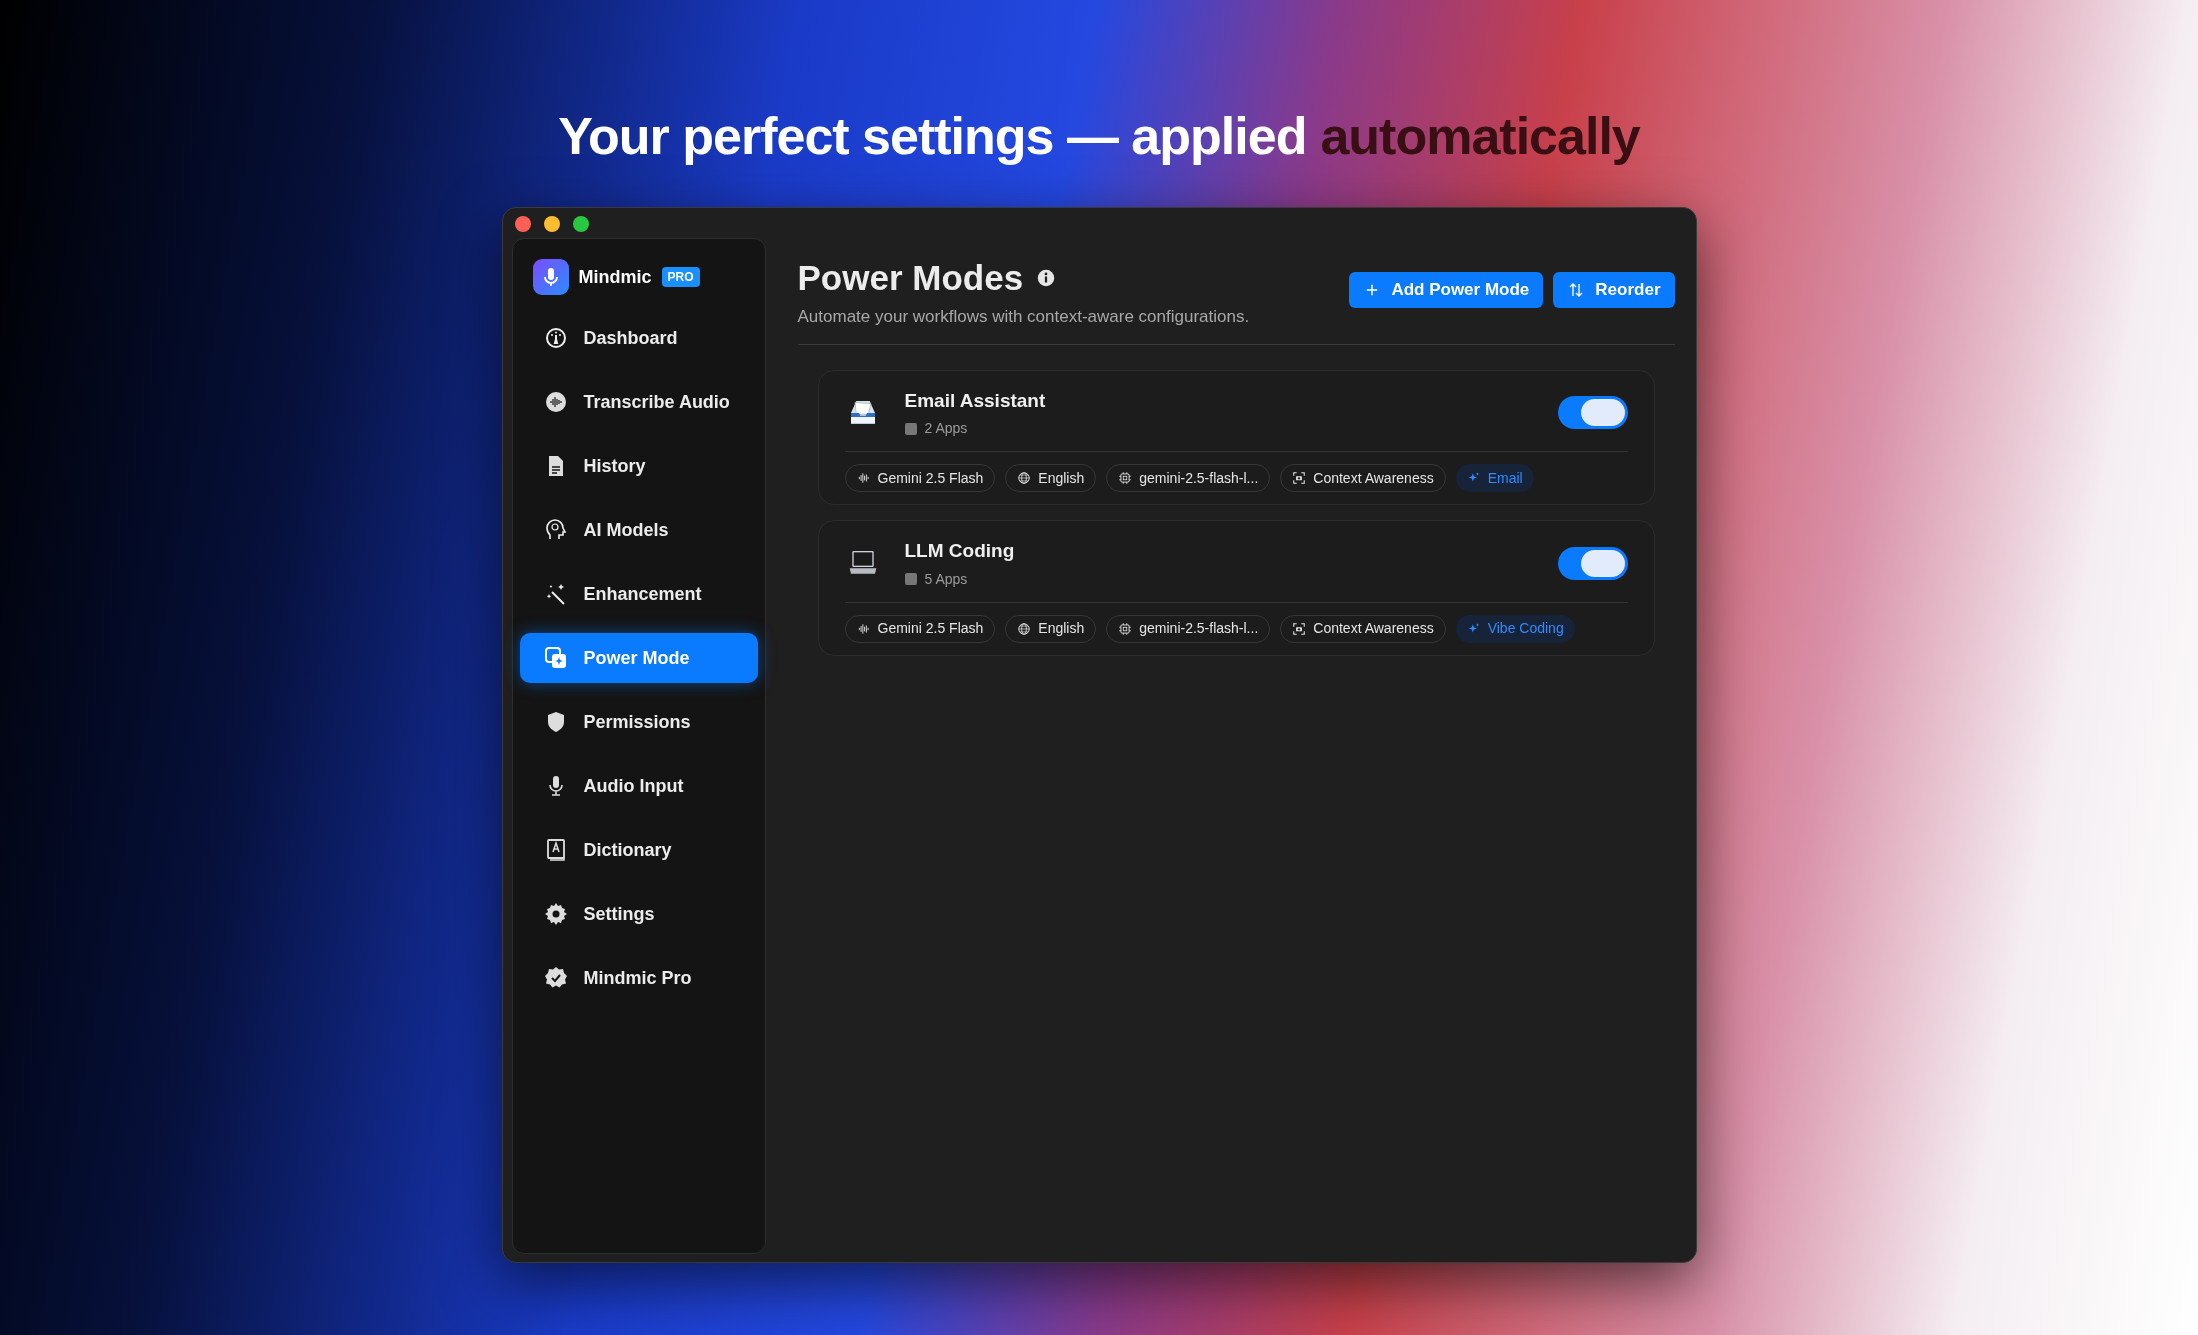  What do you see at coordinates (638, 466) in the screenshot?
I see `sidebar-item: History` at bounding box center [638, 466].